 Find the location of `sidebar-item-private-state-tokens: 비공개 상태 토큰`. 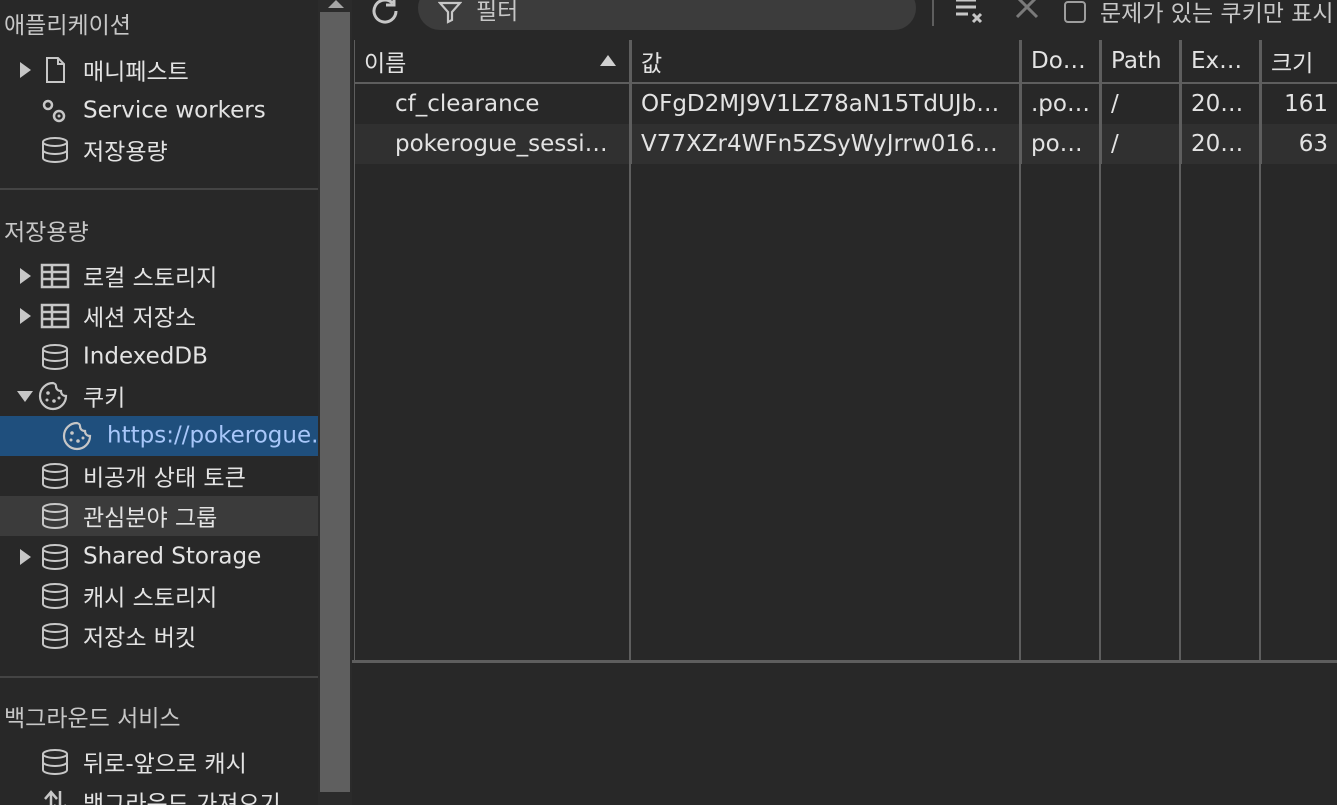

sidebar-item-private-state-tokens: 비공개 상태 토큰 is located at coordinates (159, 476).